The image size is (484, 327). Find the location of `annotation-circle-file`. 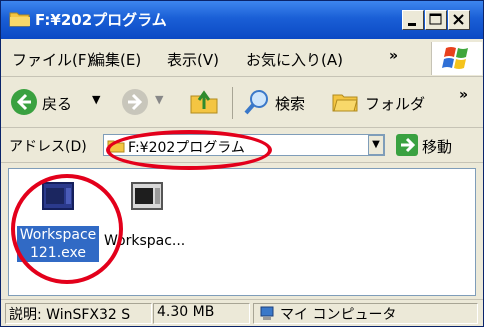

annotation-circle-file is located at coordinates (67, 229).